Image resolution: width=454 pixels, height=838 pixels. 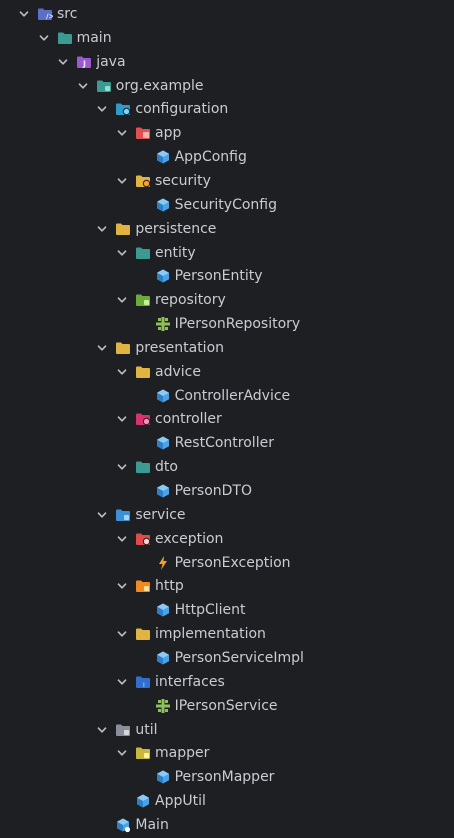 I want to click on tree-node-label: http, so click(x=169, y=586).